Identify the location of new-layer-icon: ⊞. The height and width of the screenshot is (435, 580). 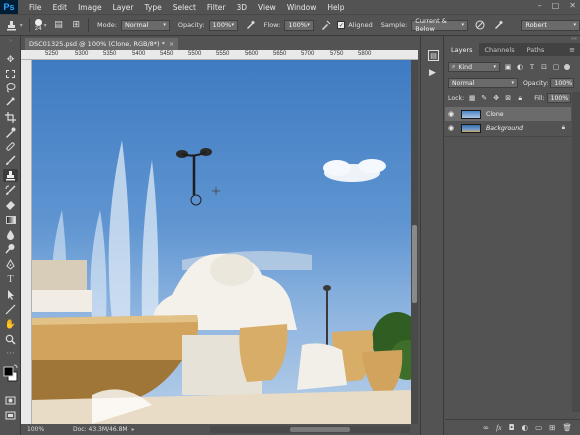
(552, 427).